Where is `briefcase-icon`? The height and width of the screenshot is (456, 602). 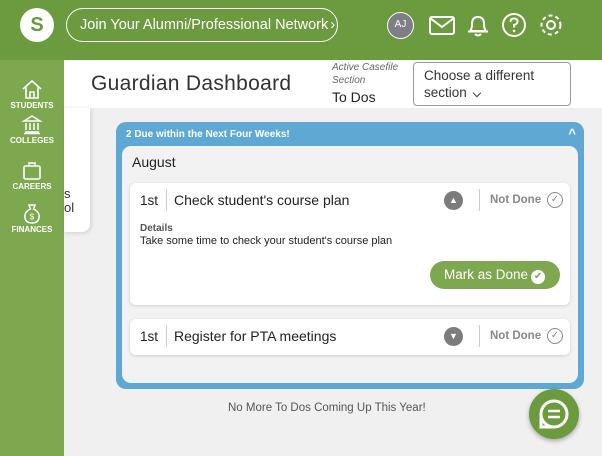
briefcase-icon is located at coordinates (32, 171).